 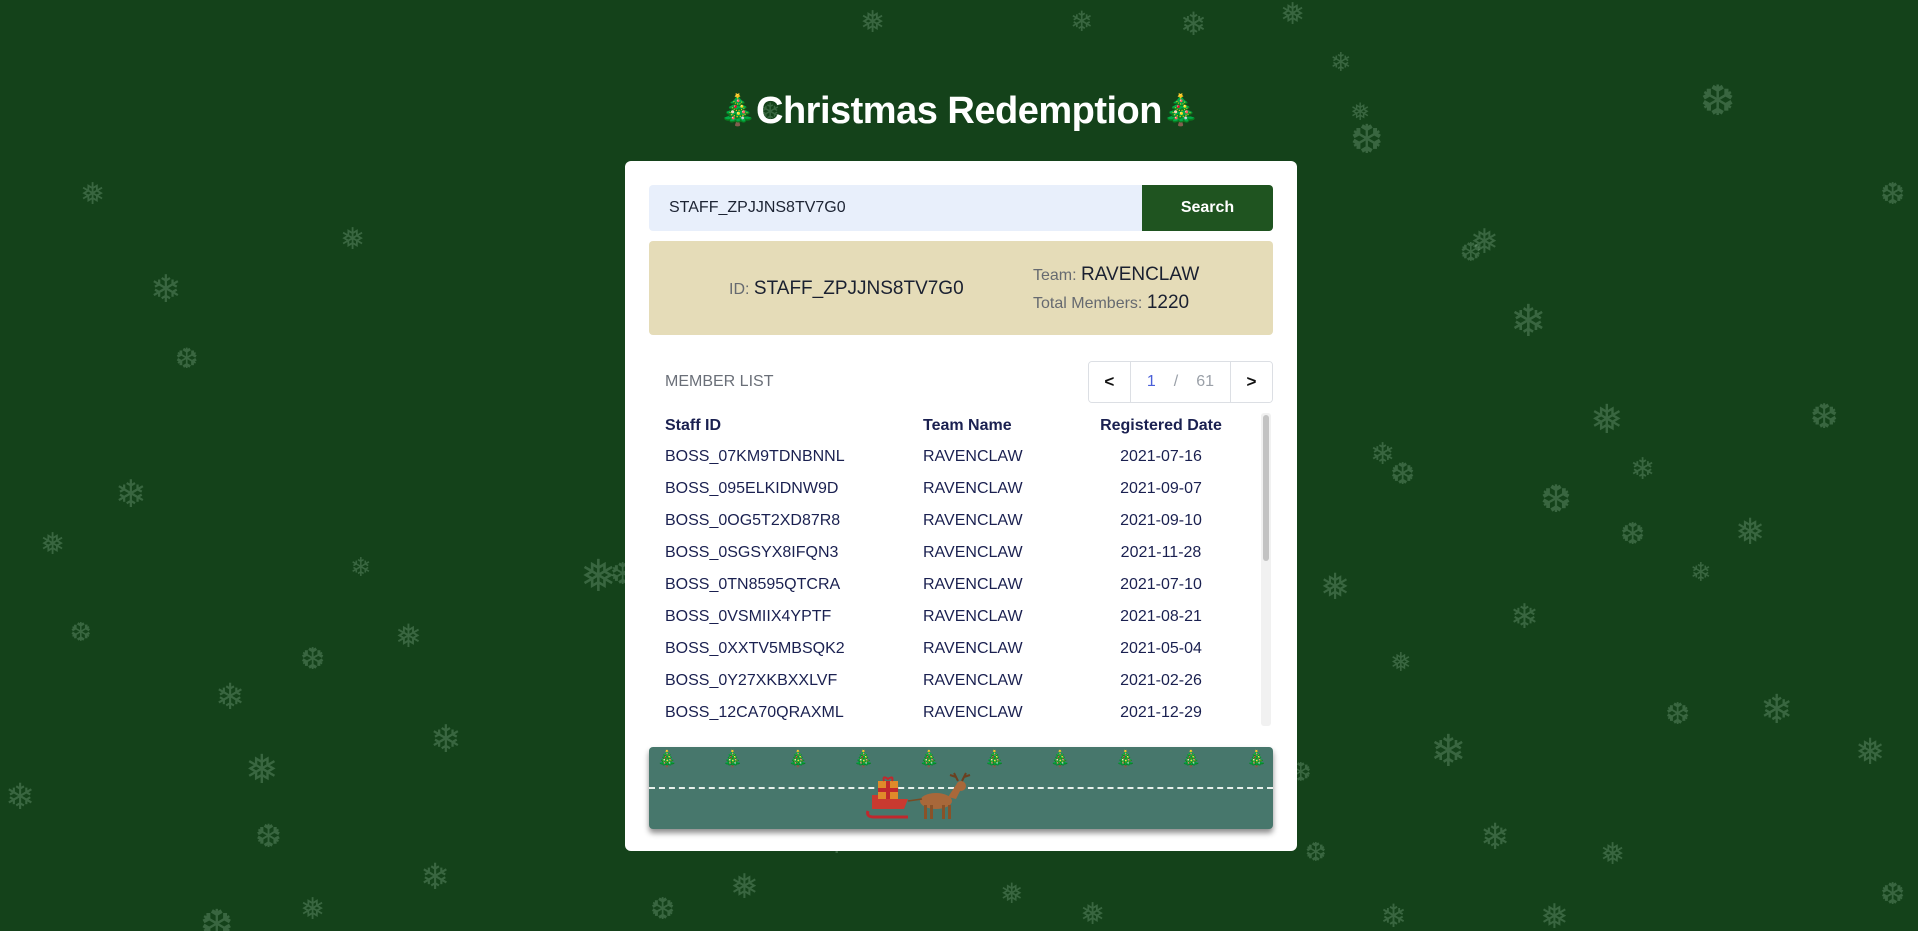 I want to click on total-pages: 61, so click(x=1205, y=381).